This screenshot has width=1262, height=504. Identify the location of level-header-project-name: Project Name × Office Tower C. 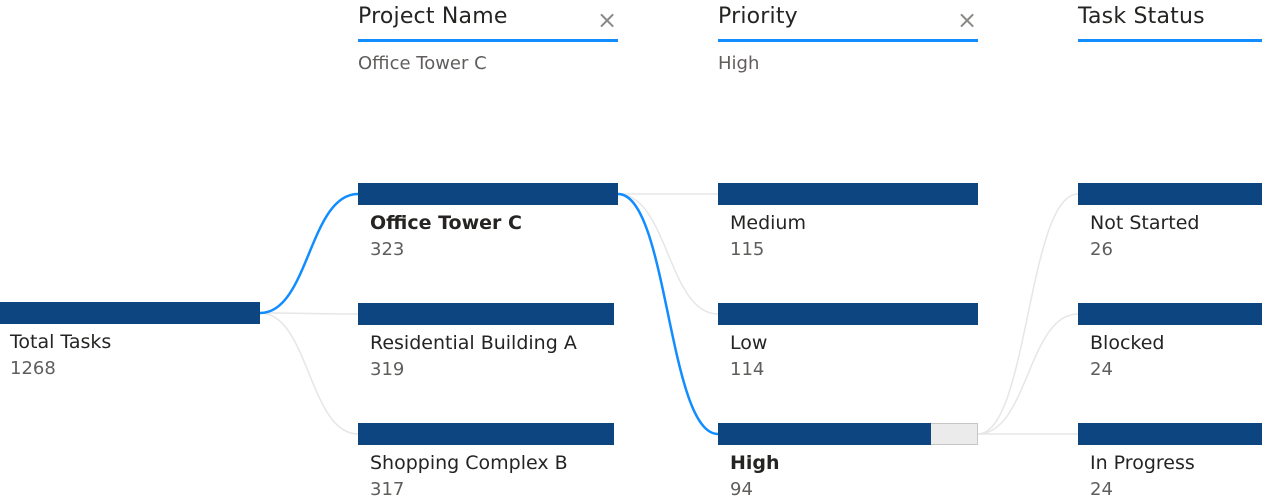
(488, 45).